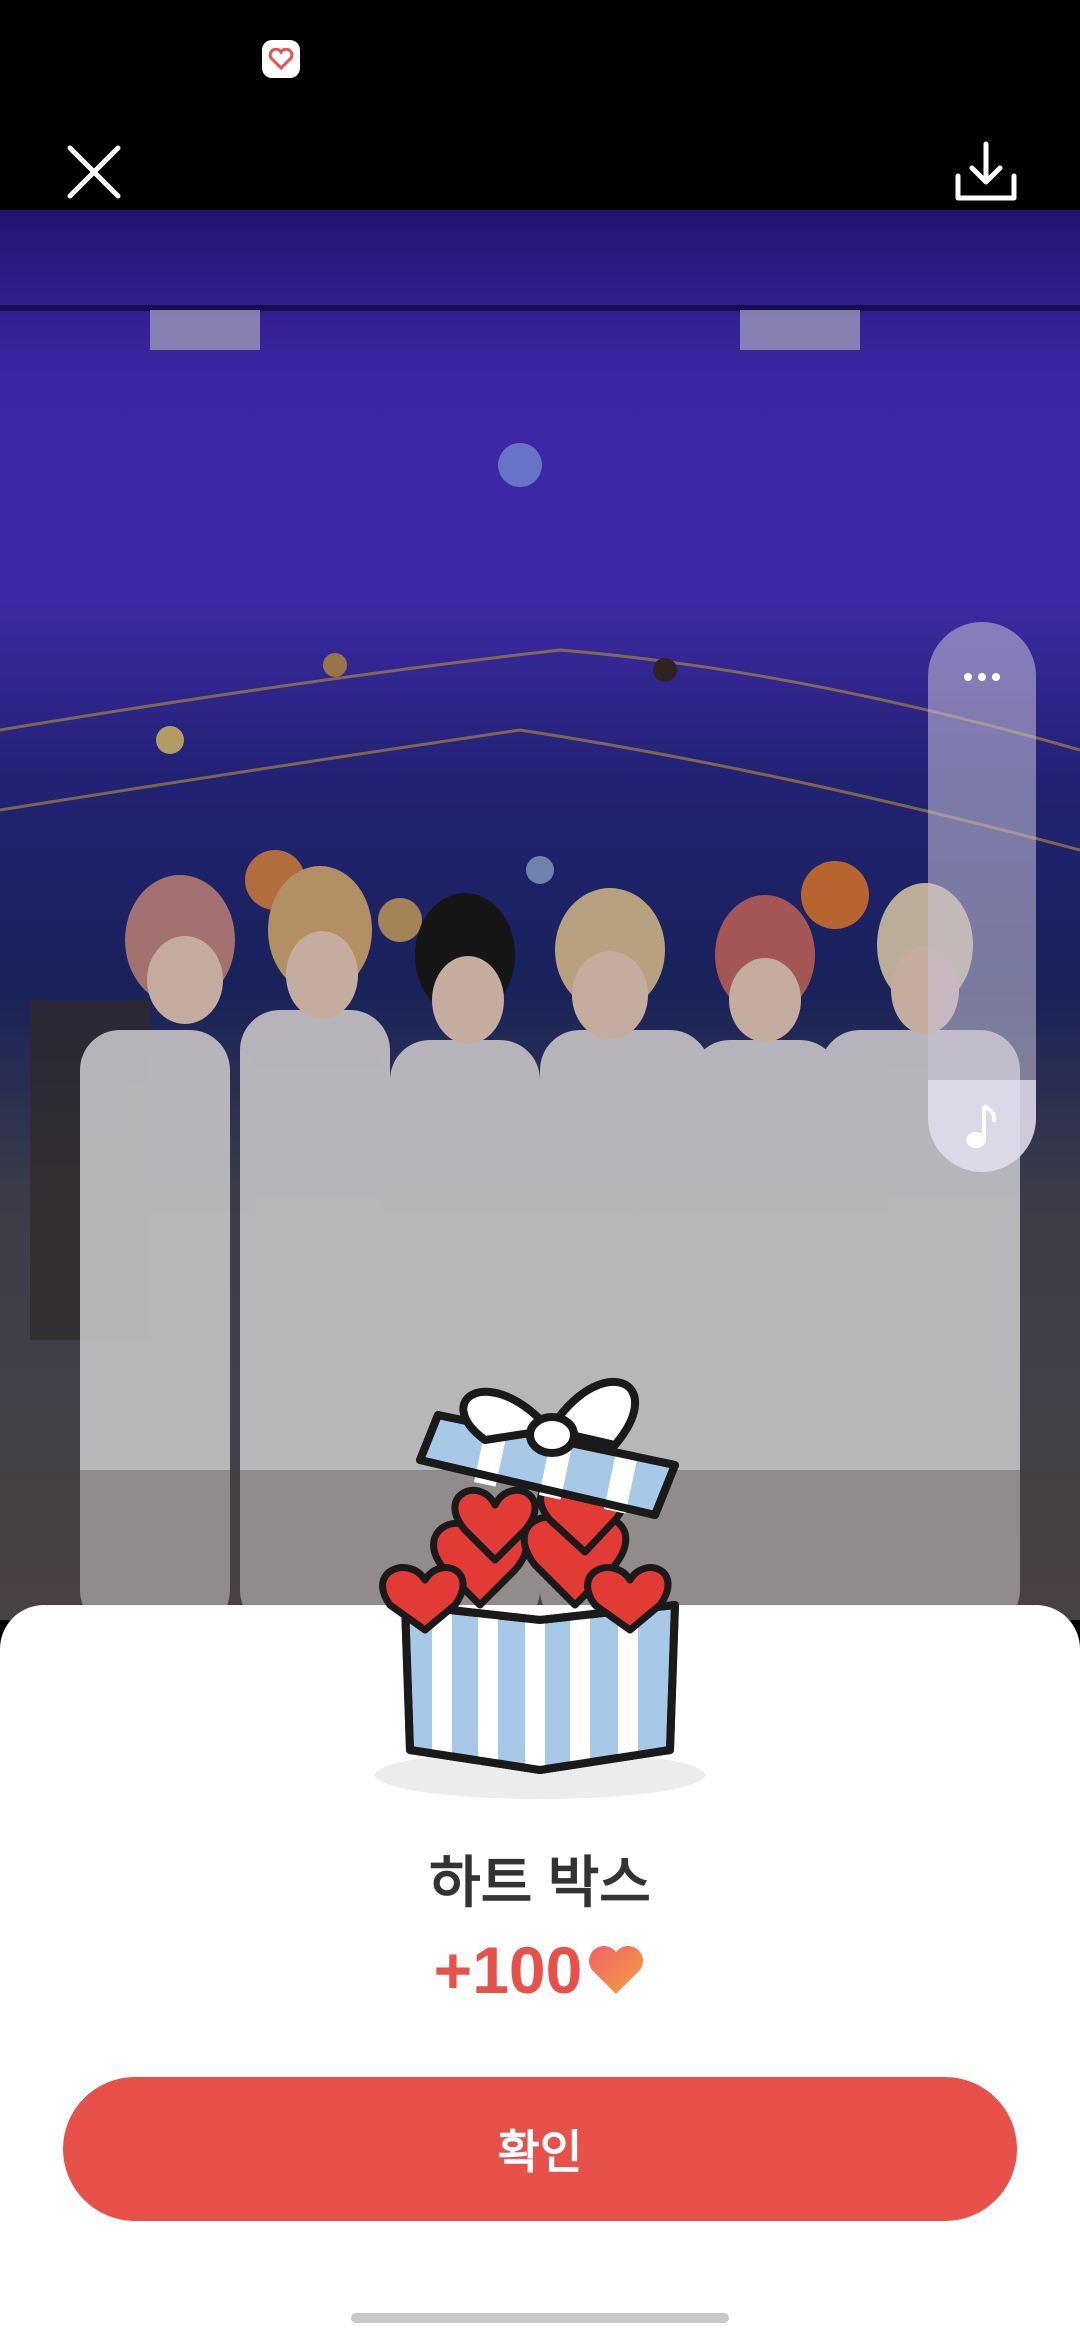 This screenshot has width=1080, height=2340. I want to click on top-bar, so click(540, 160).